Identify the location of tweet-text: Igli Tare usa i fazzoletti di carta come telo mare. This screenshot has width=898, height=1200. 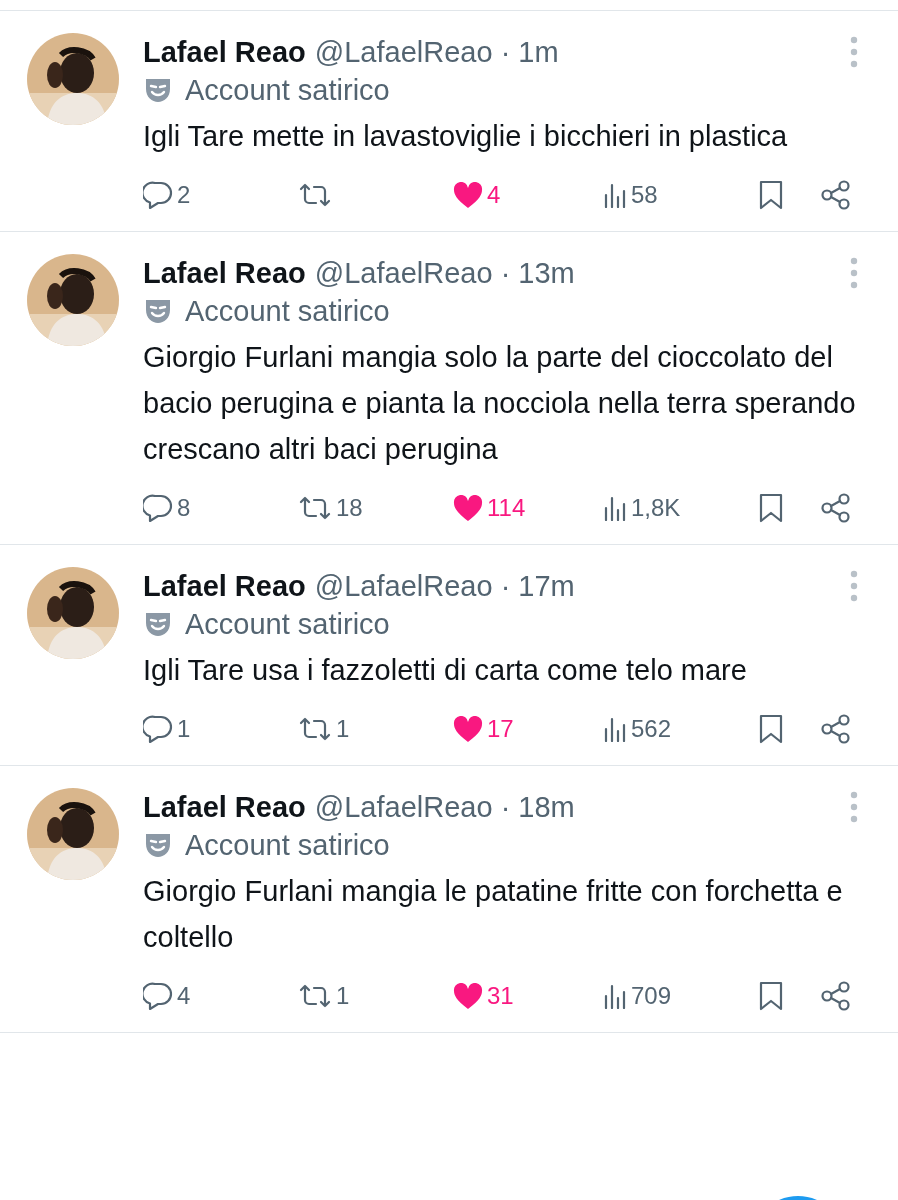
(445, 670).